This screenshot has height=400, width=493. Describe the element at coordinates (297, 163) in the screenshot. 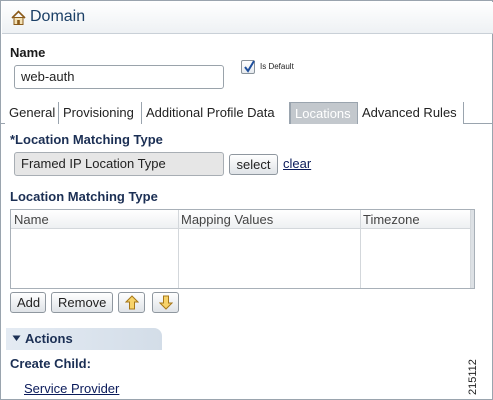

I see `clear-link: clear` at that location.